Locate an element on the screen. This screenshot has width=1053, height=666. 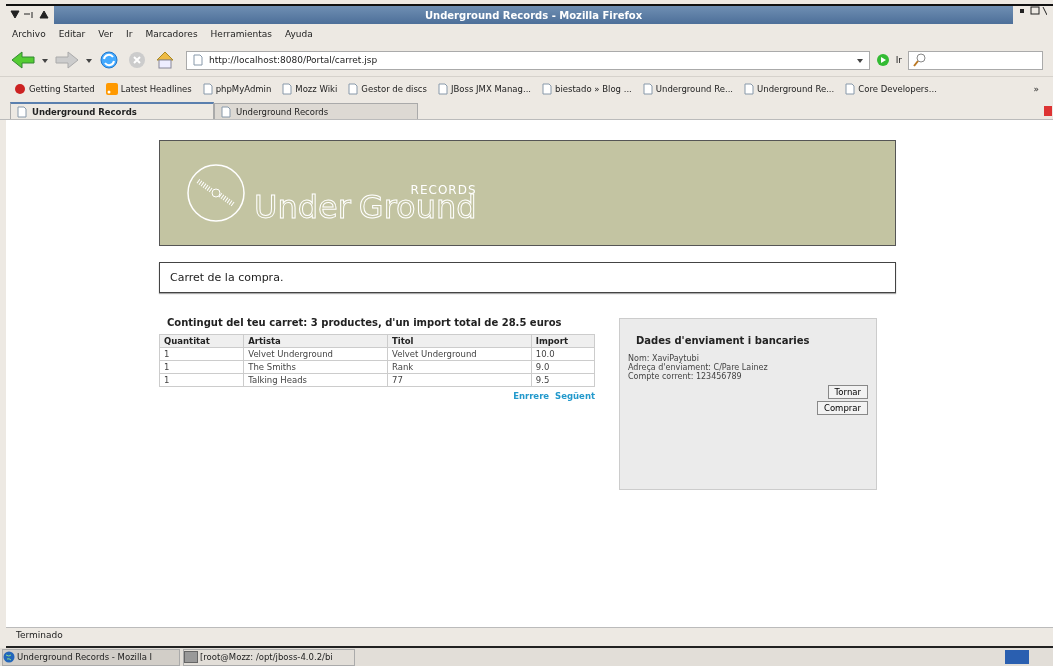
bookmark-item: phpMyAdmin is located at coordinates (237, 89).